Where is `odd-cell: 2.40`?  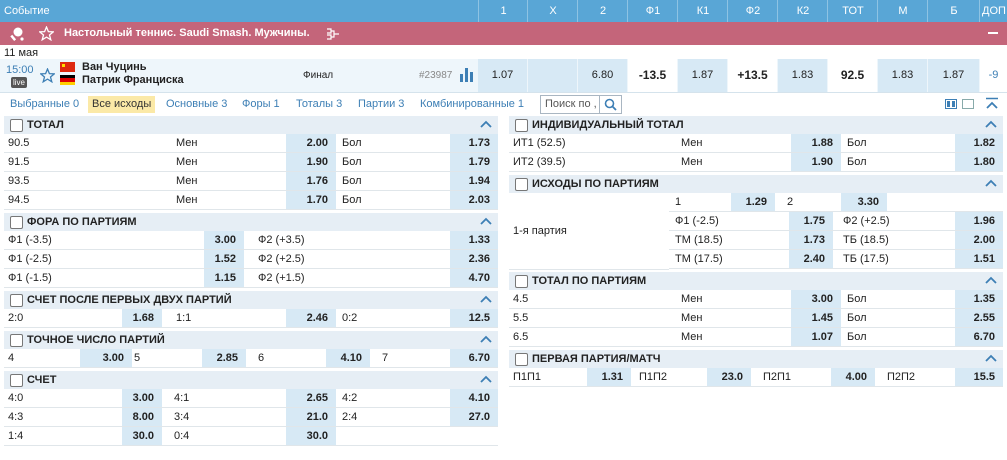
odd-cell: 2.40 is located at coordinates (811, 259).